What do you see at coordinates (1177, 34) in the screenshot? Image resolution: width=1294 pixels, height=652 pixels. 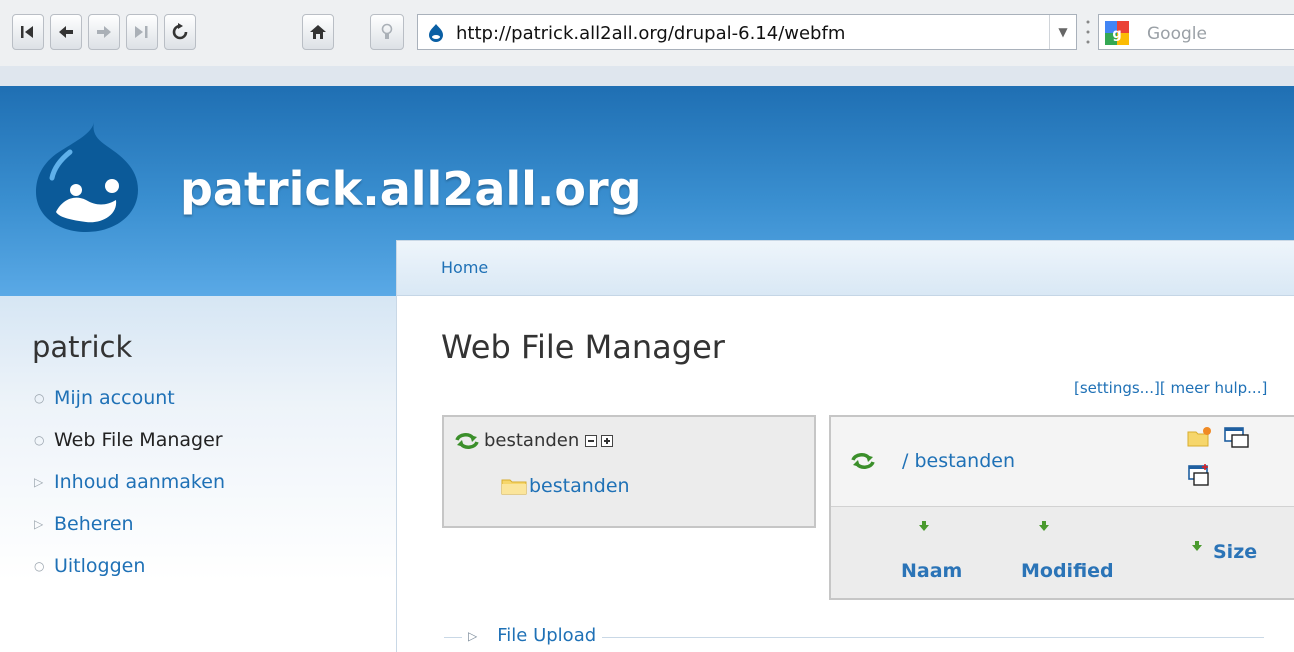 I see `search-placeholder: Google` at bounding box center [1177, 34].